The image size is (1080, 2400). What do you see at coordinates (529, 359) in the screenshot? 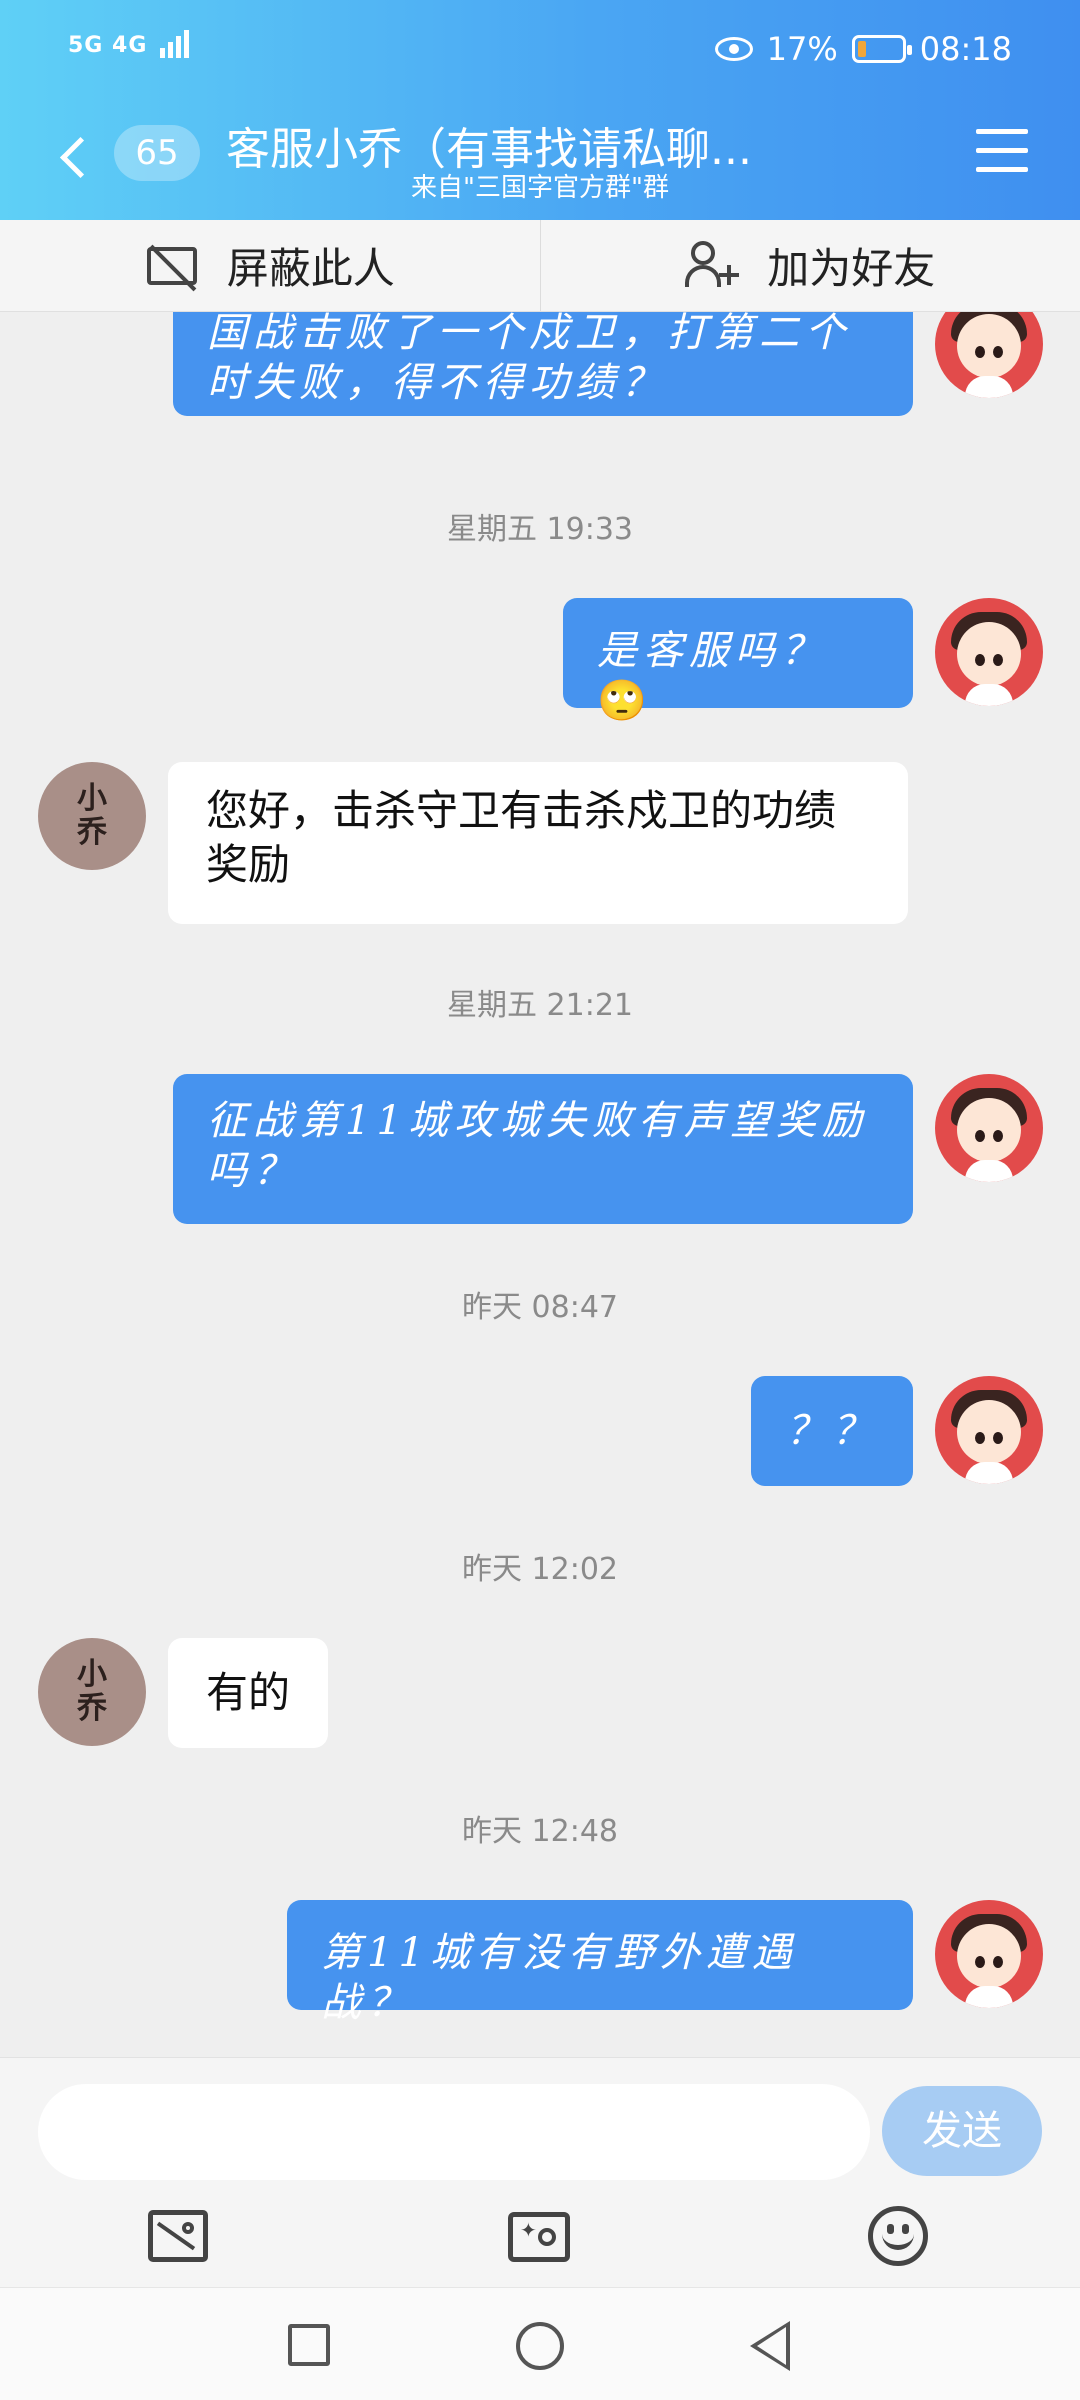
I see `message-text: 国战击败了一个戍卫，打第二个时失败，得不得功绩？` at bounding box center [529, 359].